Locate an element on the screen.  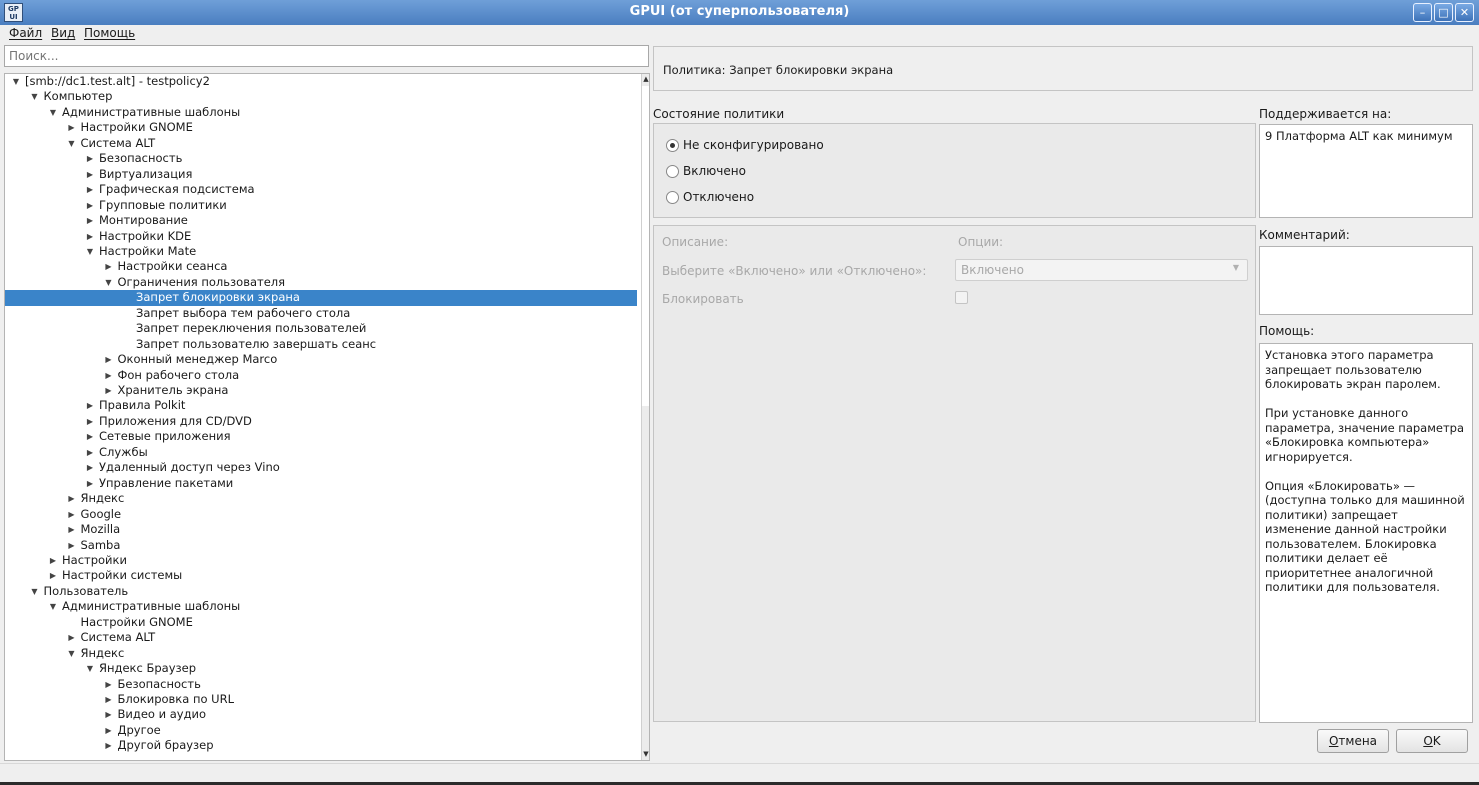
search-input is located at coordinates (326, 56).